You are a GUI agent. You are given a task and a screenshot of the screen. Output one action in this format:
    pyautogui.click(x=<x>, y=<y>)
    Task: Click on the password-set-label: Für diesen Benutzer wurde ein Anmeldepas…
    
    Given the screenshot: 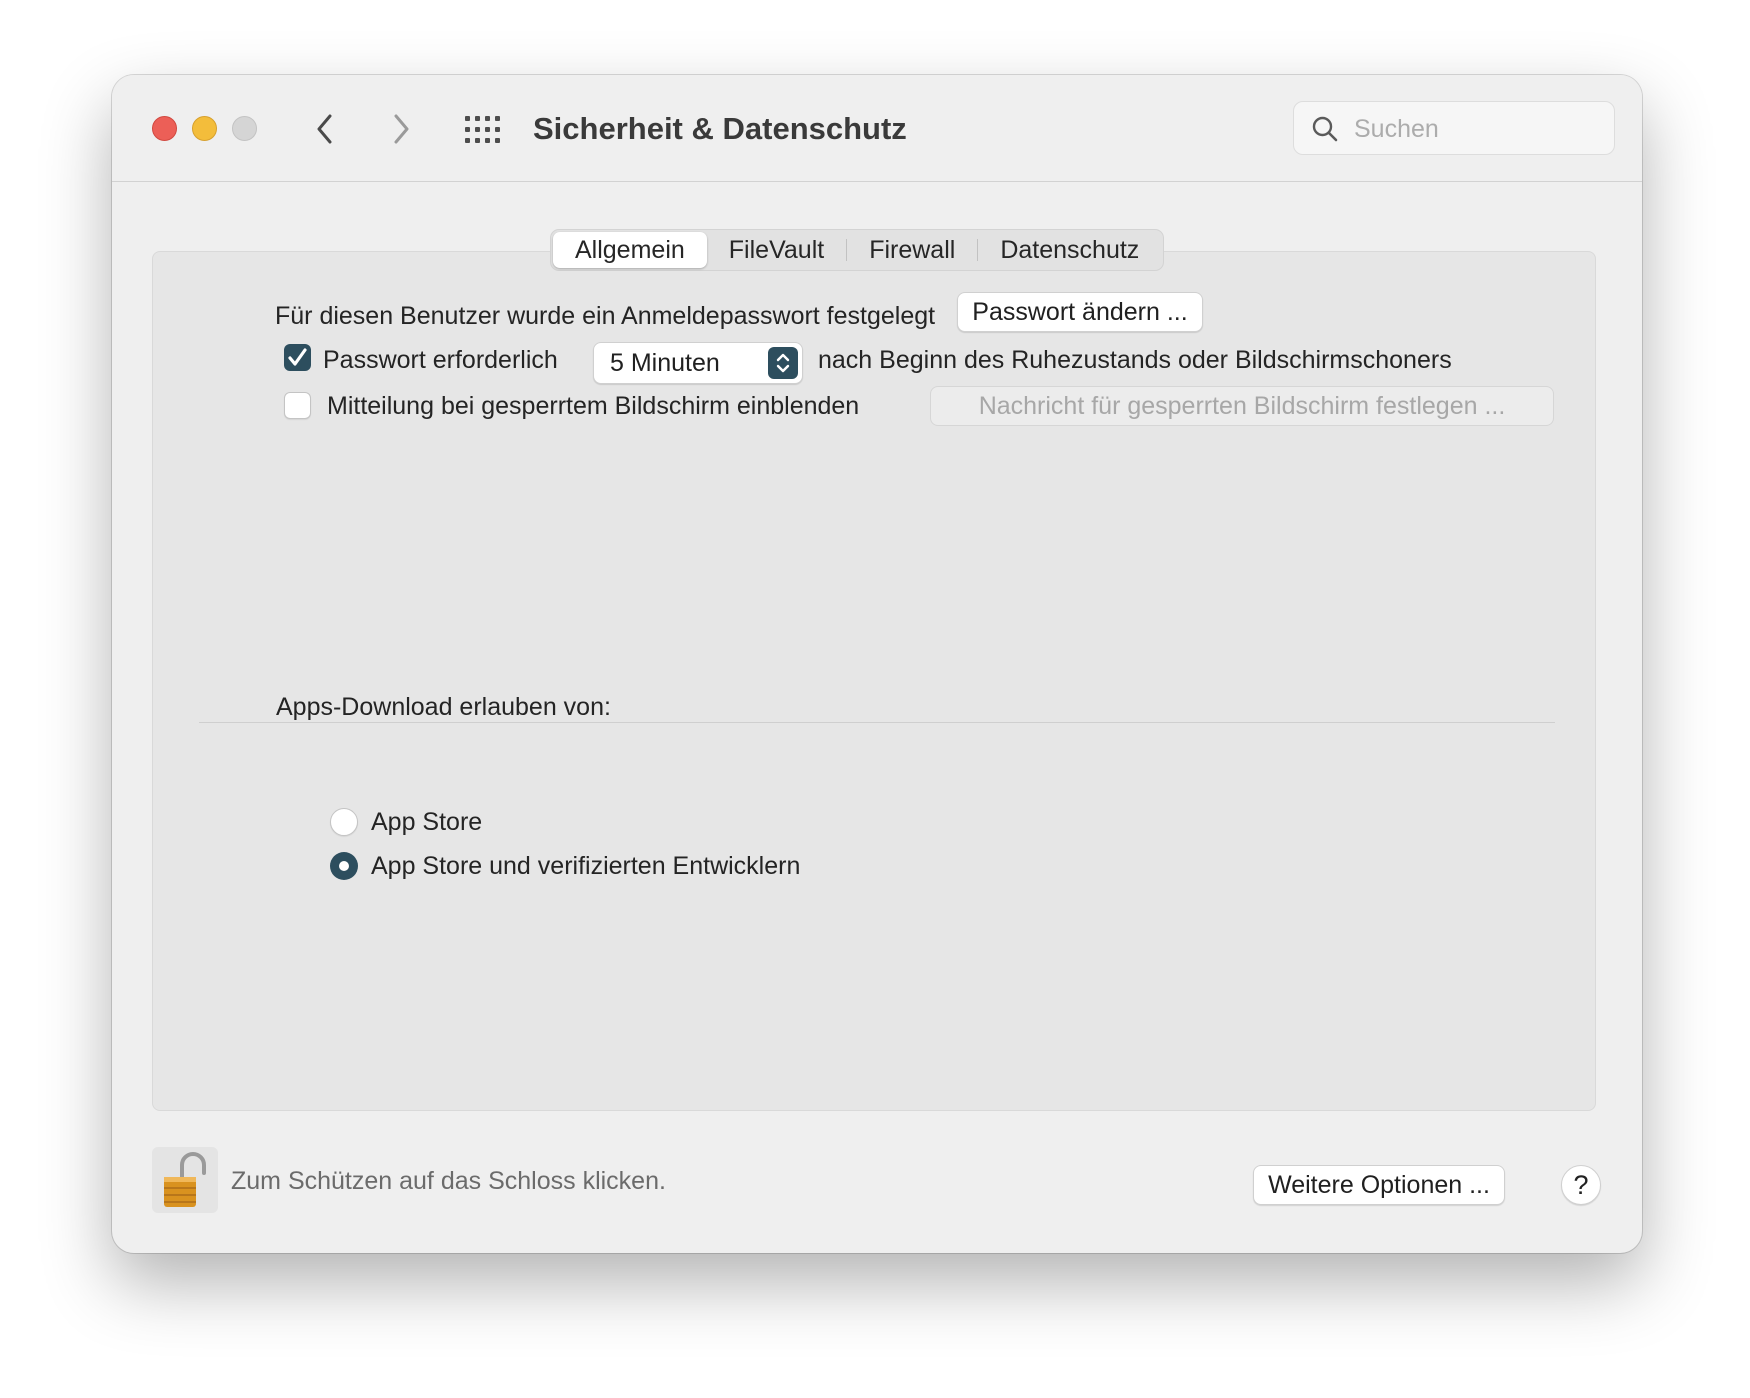 What is the action you would take?
    pyautogui.click(x=605, y=316)
    